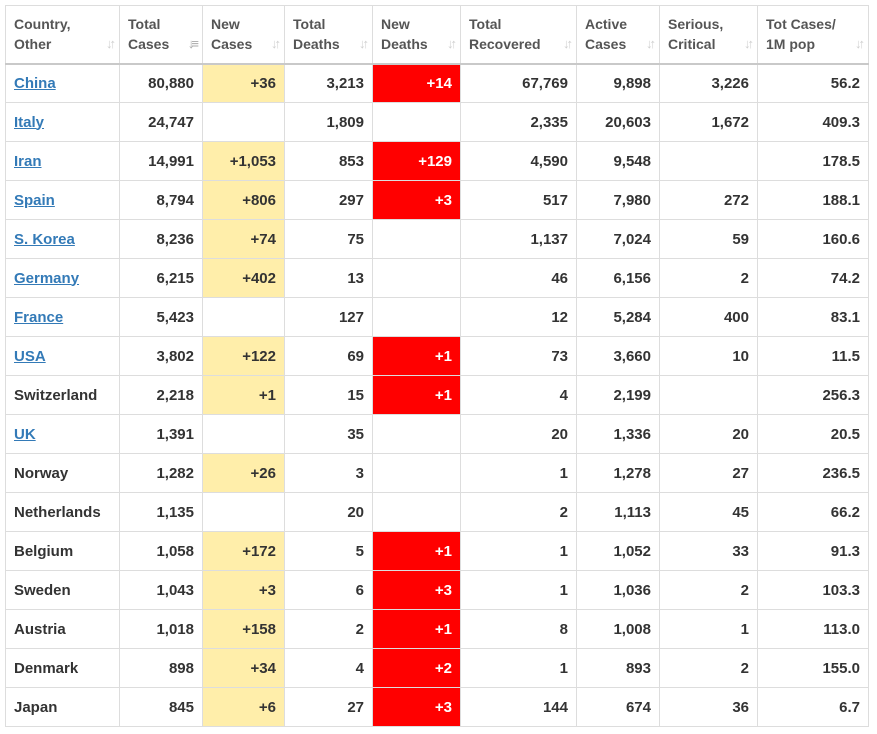 This screenshot has height=734, width=877. What do you see at coordinates (35, 83) in the screenshot?
I see `country-link: China` at bounding box center [35, 83].